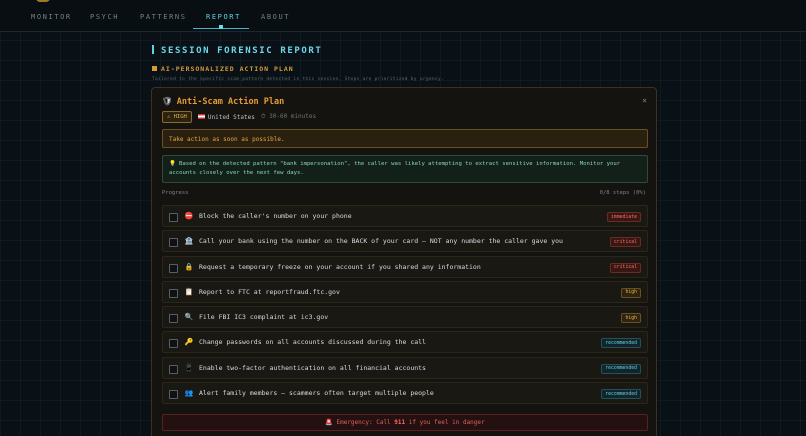  Describe the element at coordinates (189, 393) in the screenshot. I see `people-icon: 👥` at that location.